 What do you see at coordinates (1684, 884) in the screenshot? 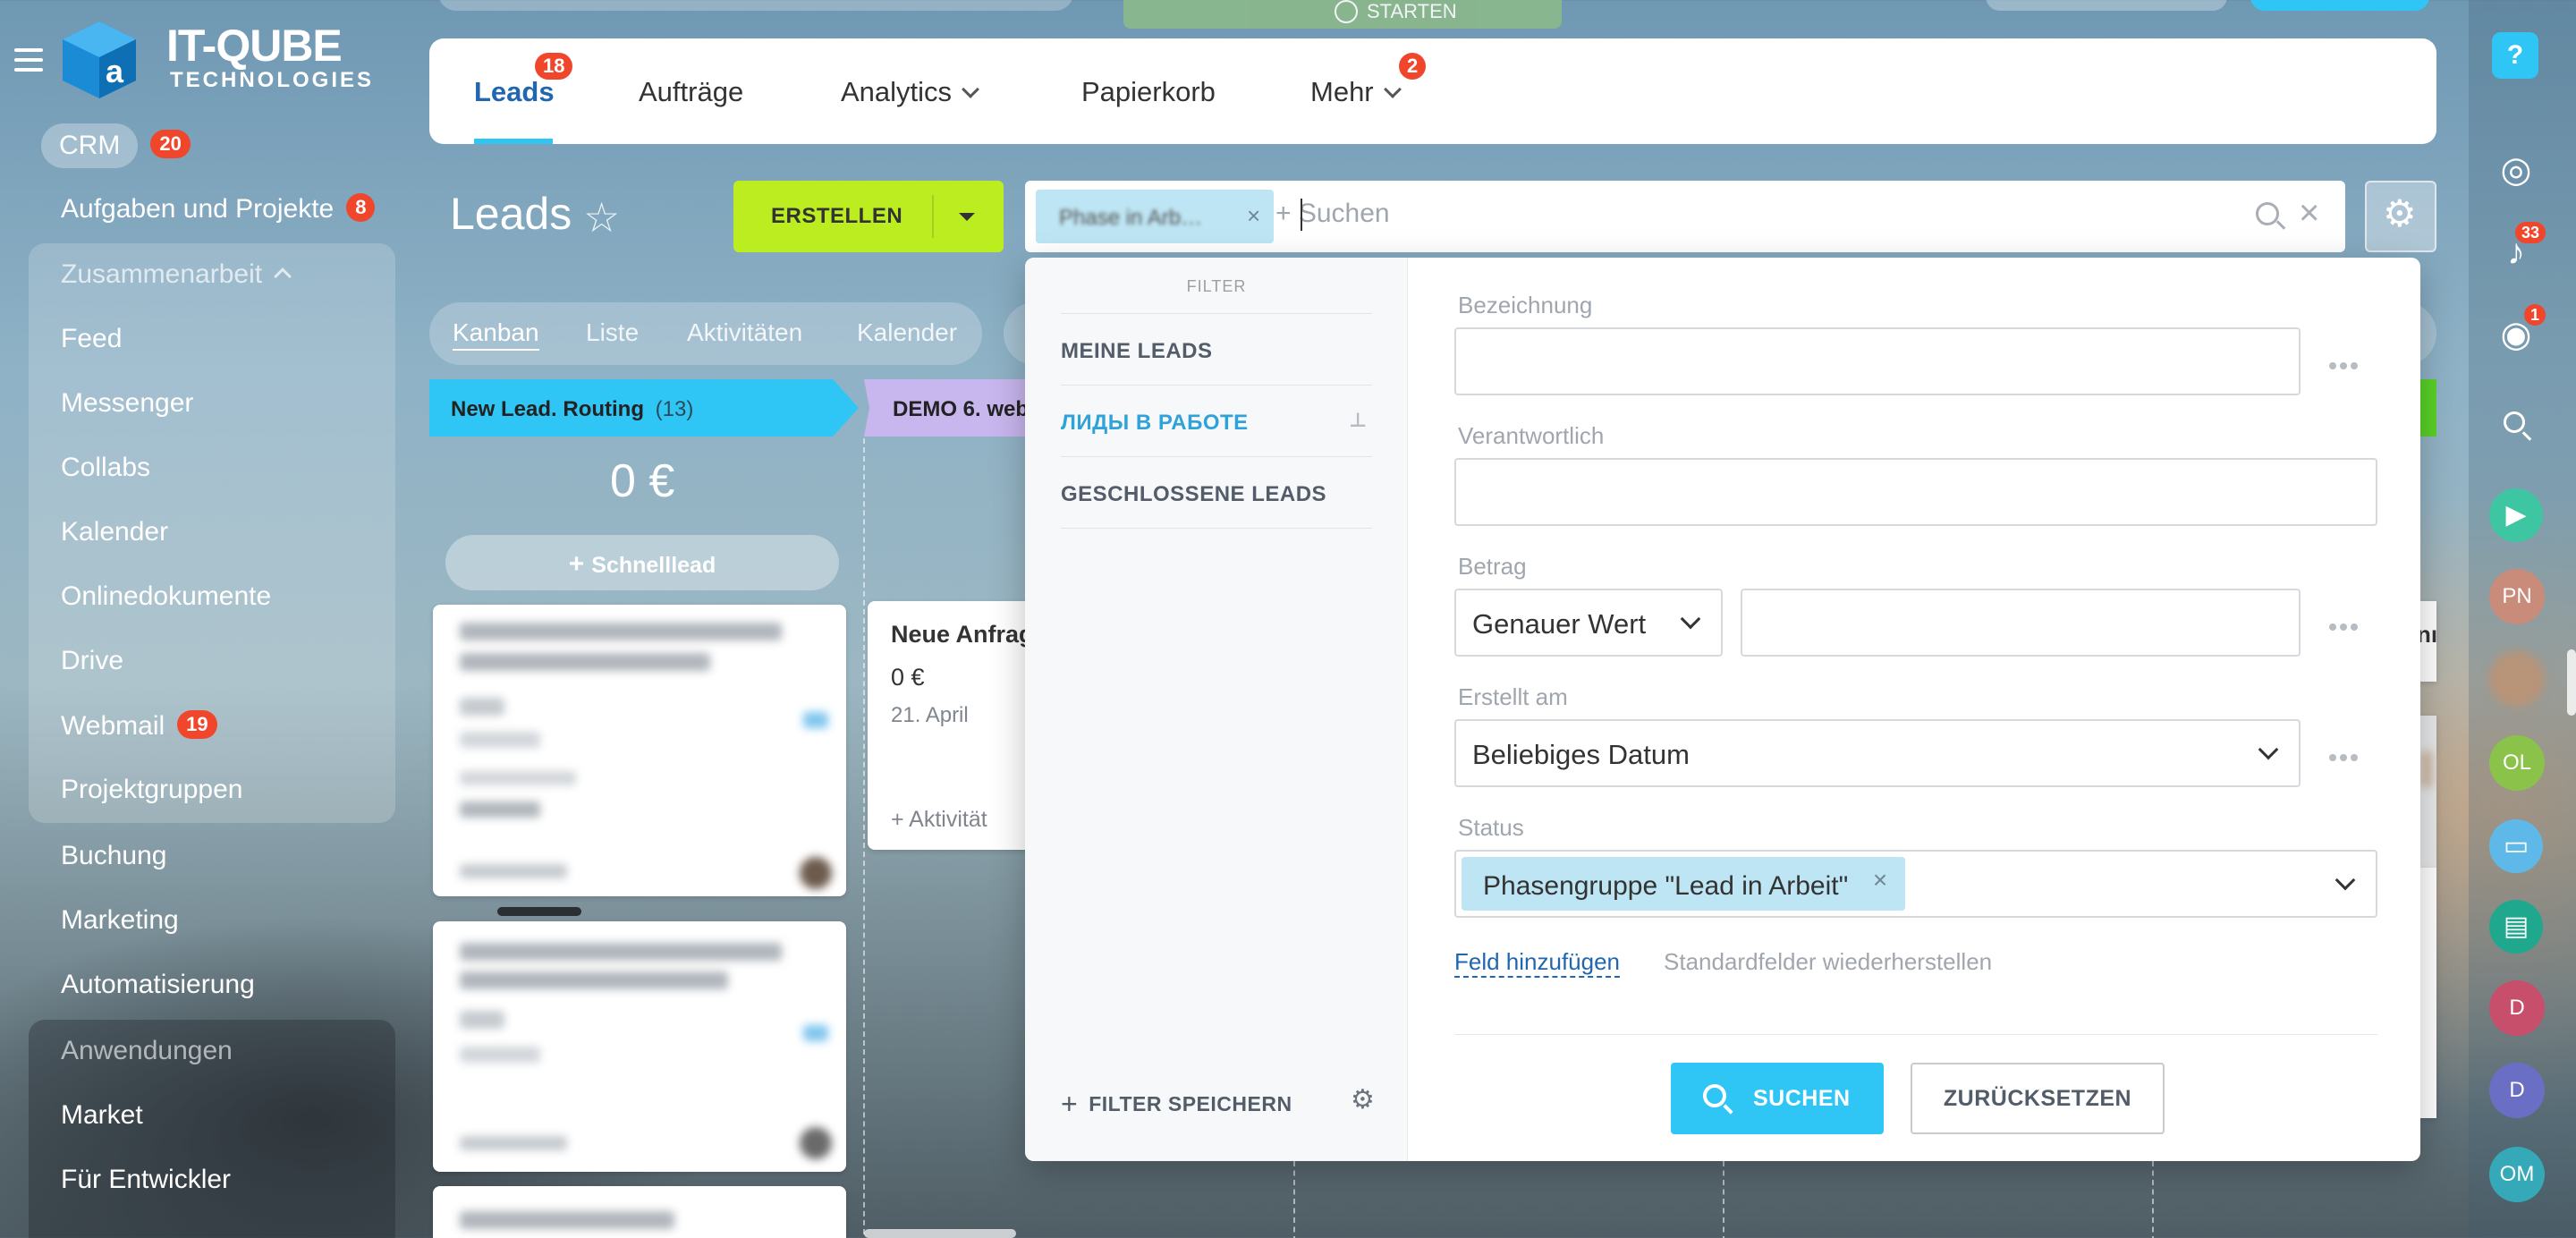
I see `status-chip: Phasengruppe "Lead in Arbeit" ×` at bounding box center [1684, 884].